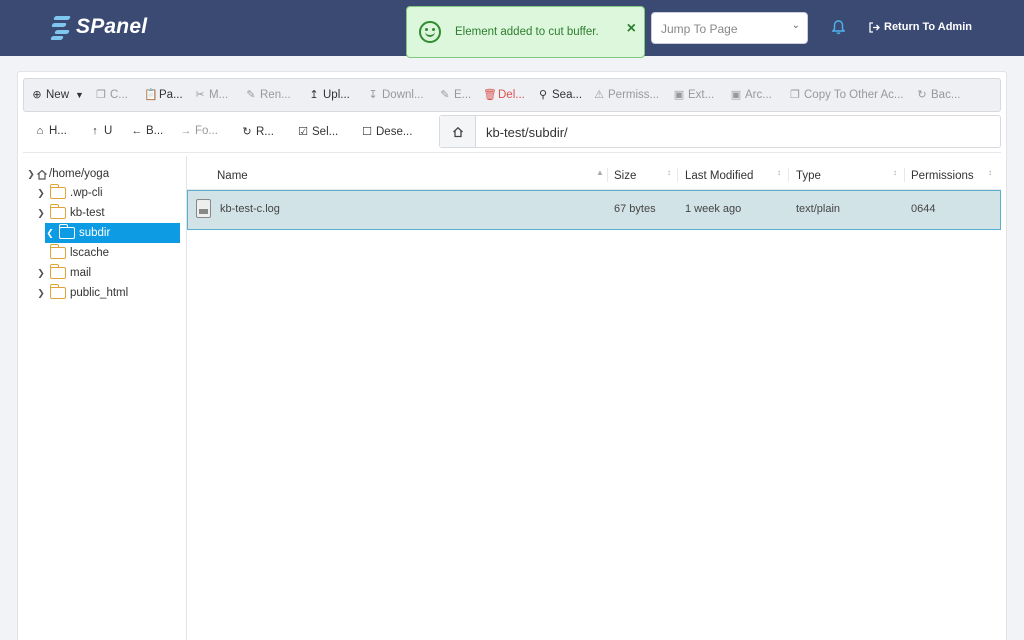 The image size is (1024, 640). Describe the element at coordinates (72, 253) in the screenshot. I see `tree-item-lscache: lscache` at that location.